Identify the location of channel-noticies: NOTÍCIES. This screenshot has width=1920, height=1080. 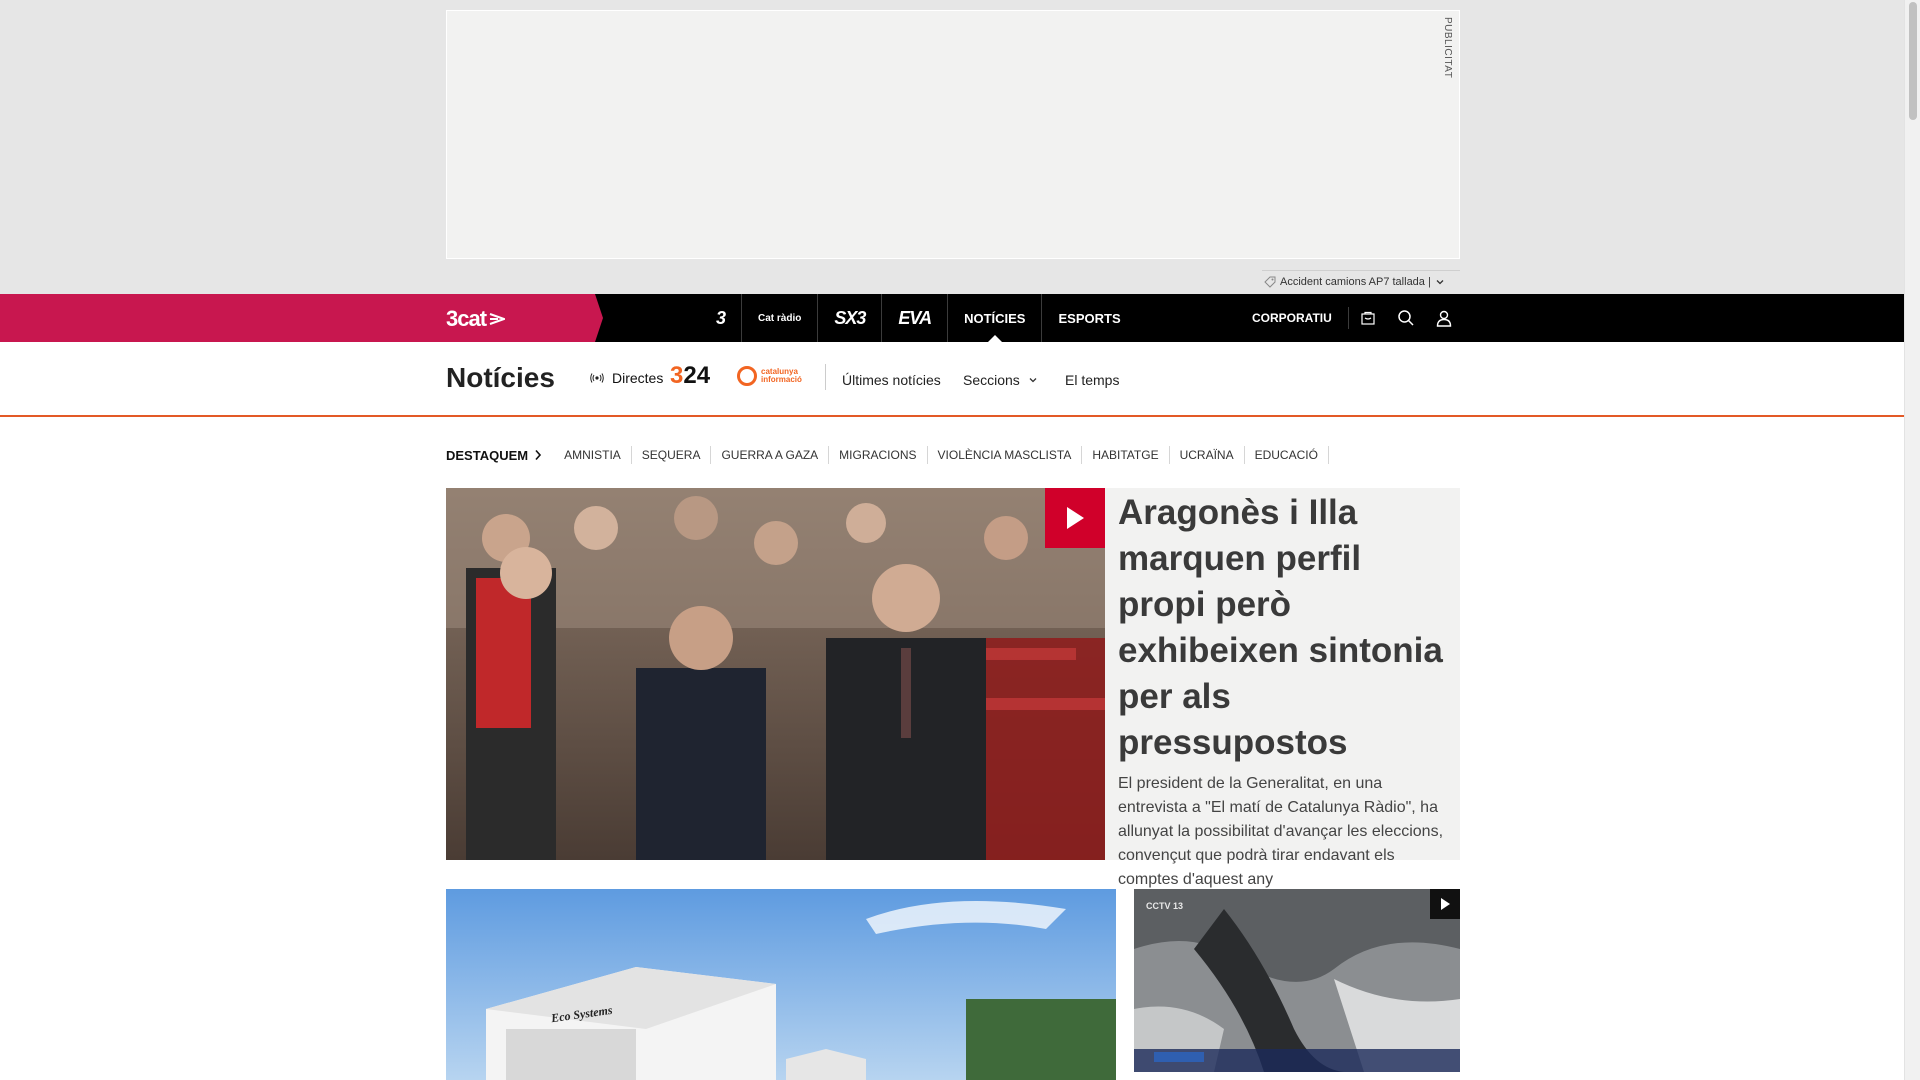
(995, 318).